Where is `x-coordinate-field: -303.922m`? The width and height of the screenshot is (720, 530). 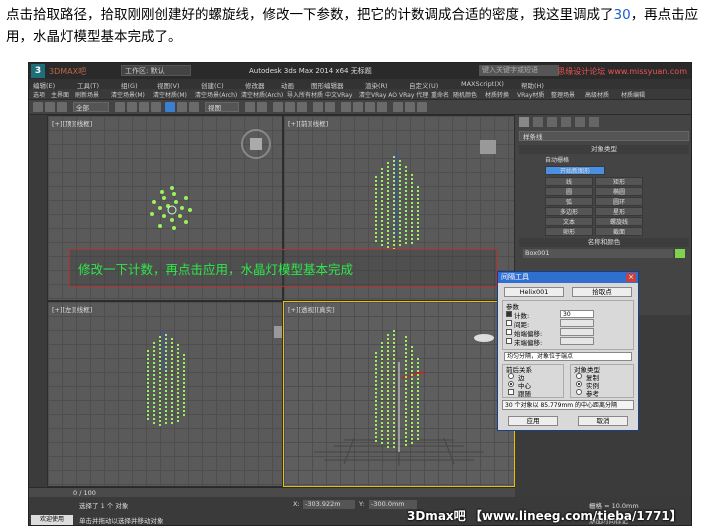 x-coordinate-field: -303.922m is located at coordinates (329, 504).